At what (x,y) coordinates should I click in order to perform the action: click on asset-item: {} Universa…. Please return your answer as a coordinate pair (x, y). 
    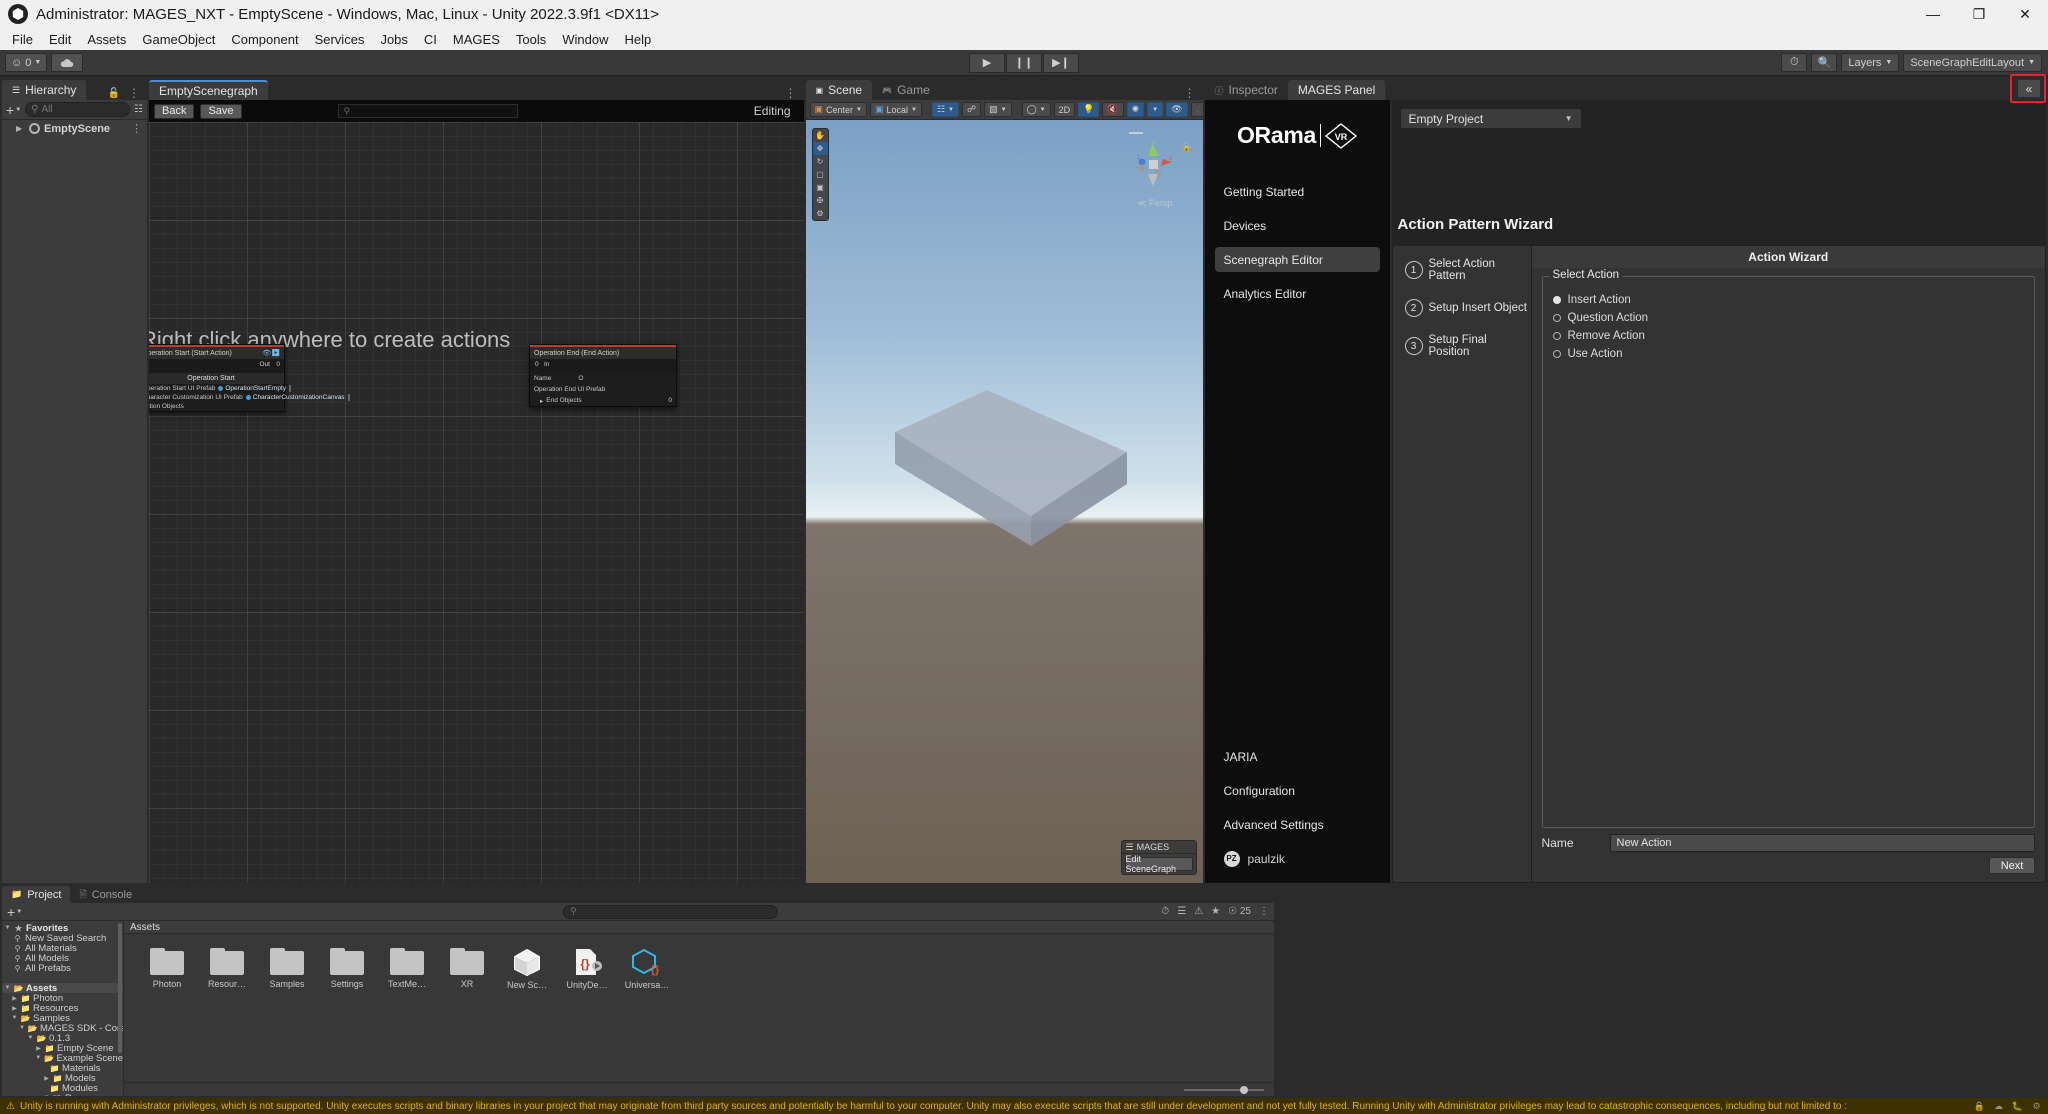
    Looking at the image, I should click on (647, 969).